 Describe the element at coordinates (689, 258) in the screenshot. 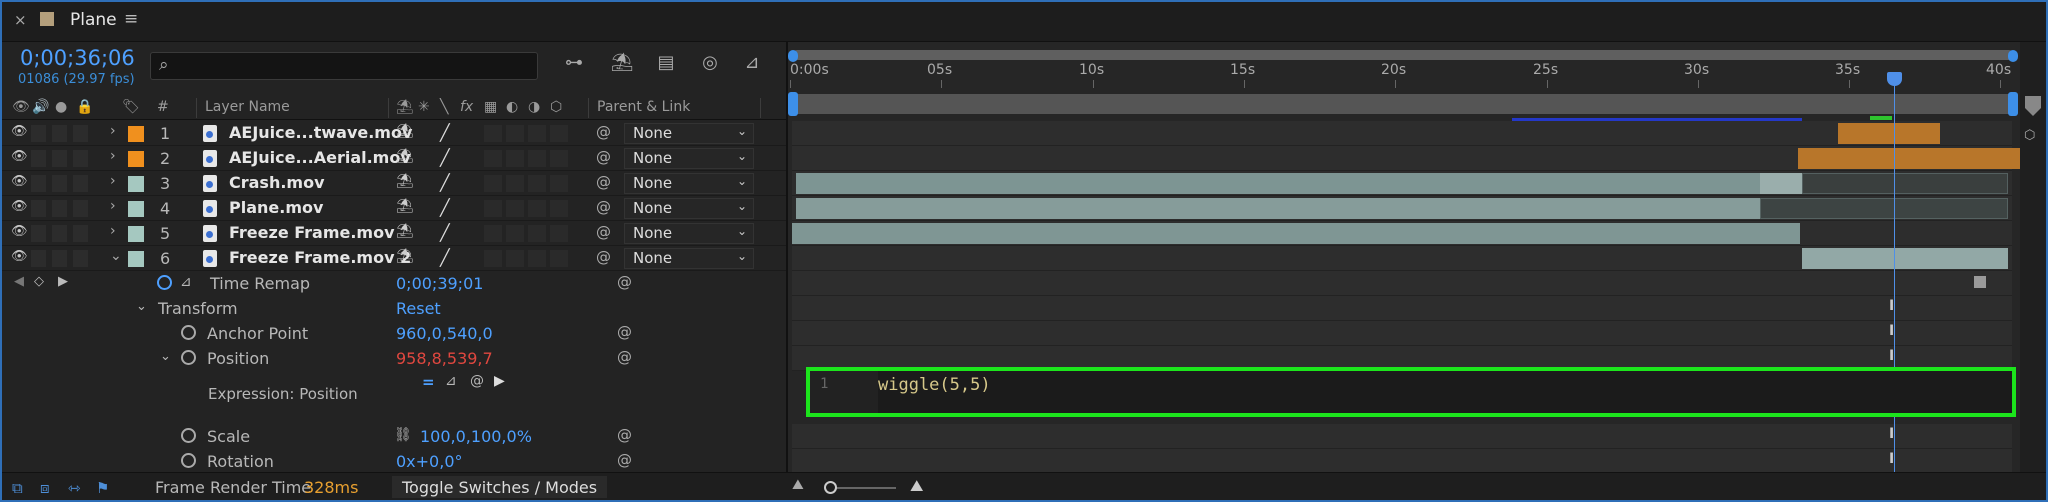

I see `parent-dropdown: None ⌄` at that location.